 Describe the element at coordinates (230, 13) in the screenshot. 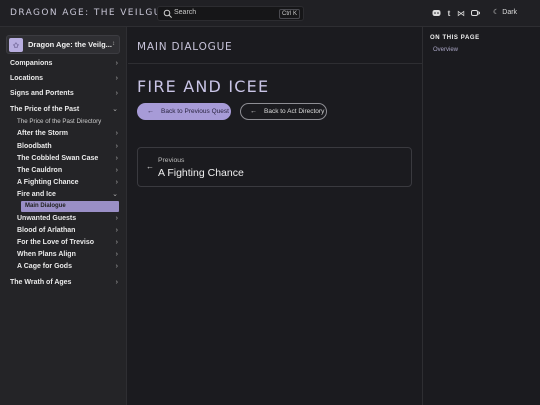

I see `search-box: Search Ctrl K` at that location.